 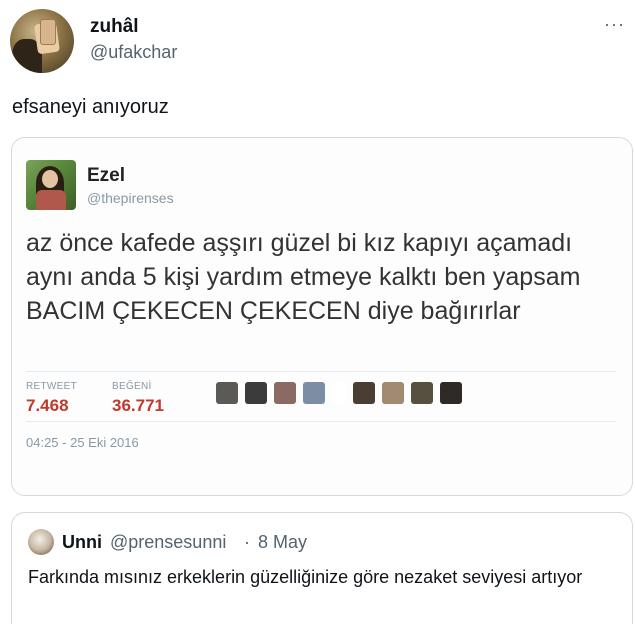 I want to click on liker-avatars, so click(x=339, y=393).